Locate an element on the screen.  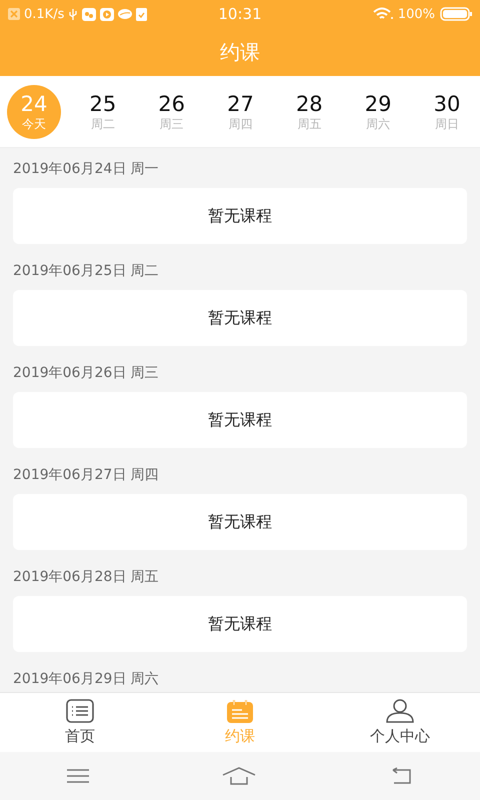
date-tab: 28 周五 is located at coordinates (309, 111).